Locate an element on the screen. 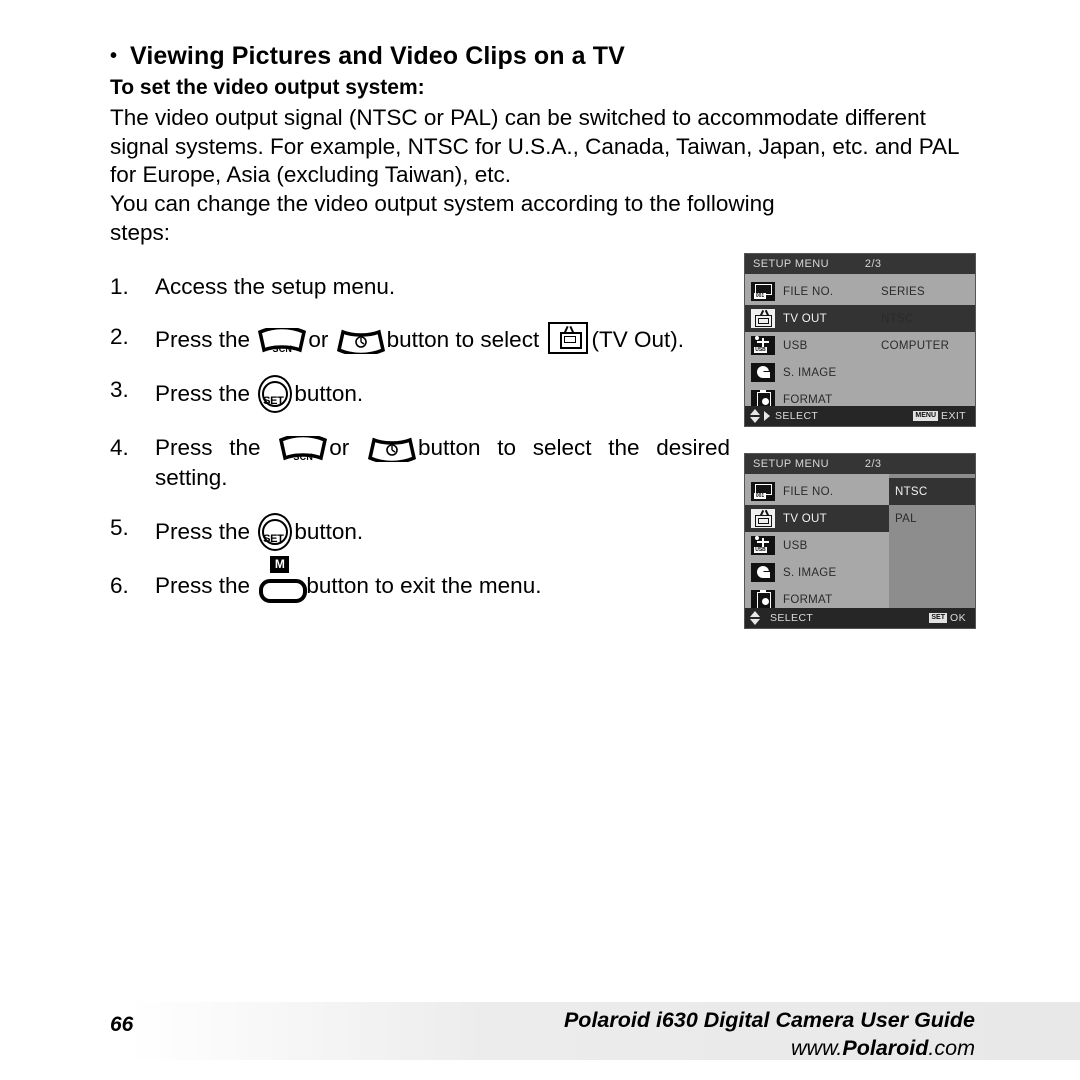 The width and height of the screenshot is (1080, 1080). file-number-icon: 001 is located at coordinates (763, 491).